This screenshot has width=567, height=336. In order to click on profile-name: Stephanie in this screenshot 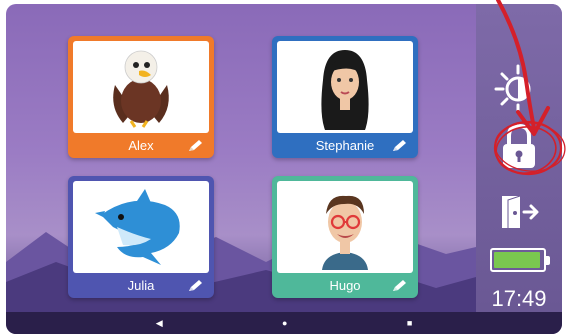, I will do `click(345, 145)`.